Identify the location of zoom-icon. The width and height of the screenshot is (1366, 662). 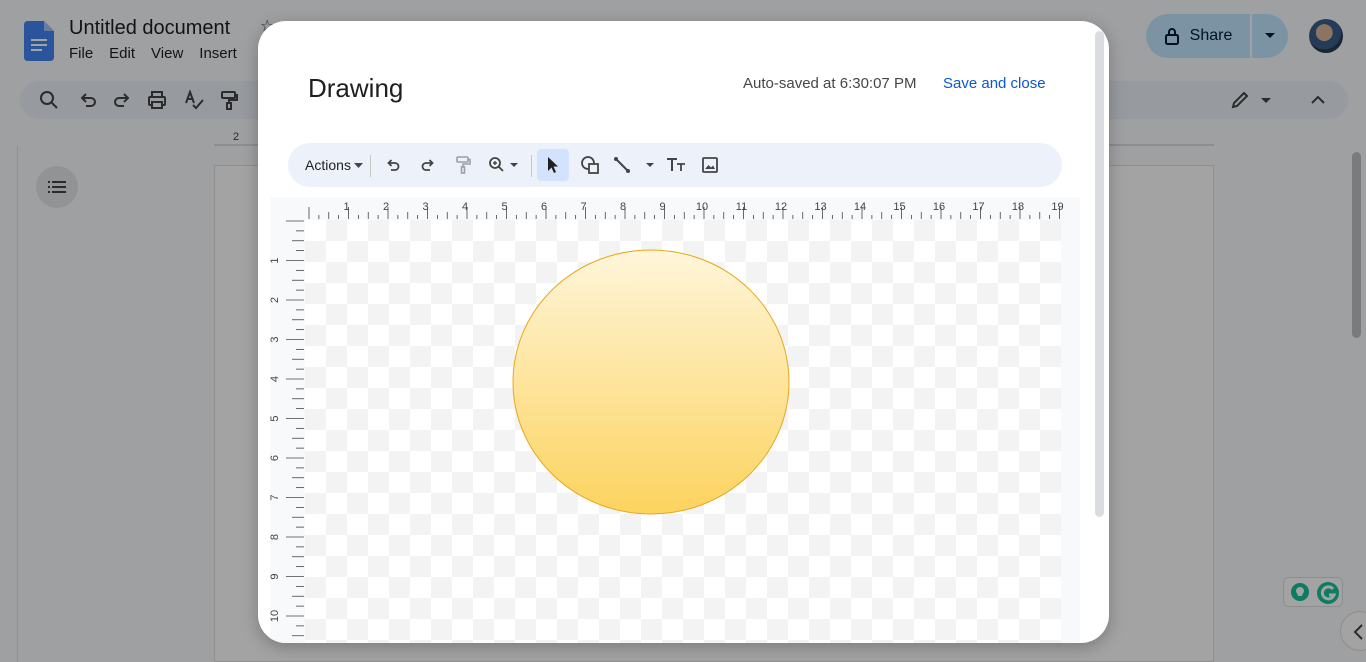
(503, 164).